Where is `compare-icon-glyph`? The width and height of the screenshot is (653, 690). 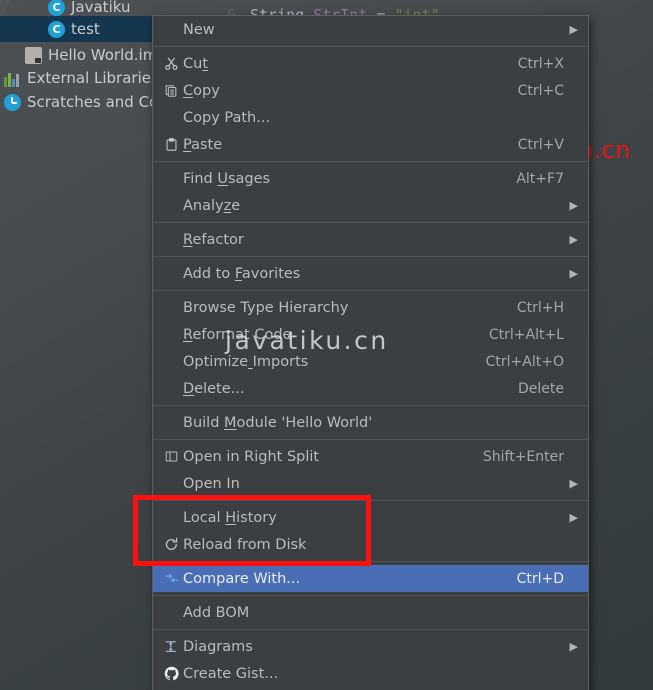 compare-icon-glyph is located at coordinates (171, 578).